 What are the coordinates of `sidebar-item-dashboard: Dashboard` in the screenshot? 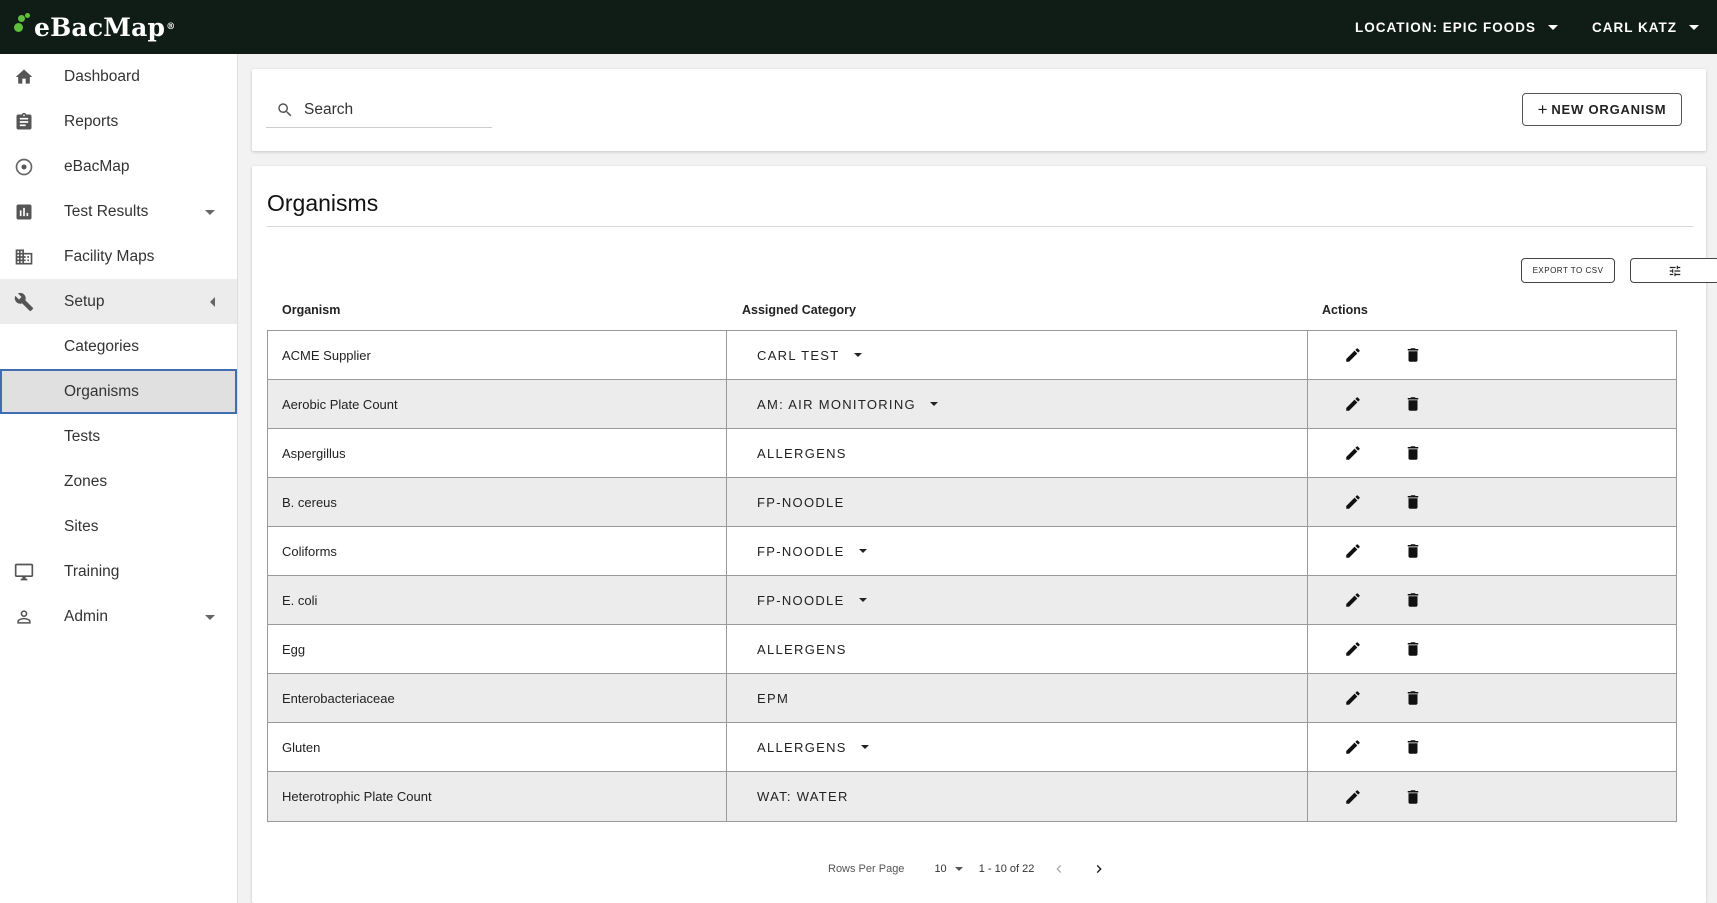 It's located at (118, 76).